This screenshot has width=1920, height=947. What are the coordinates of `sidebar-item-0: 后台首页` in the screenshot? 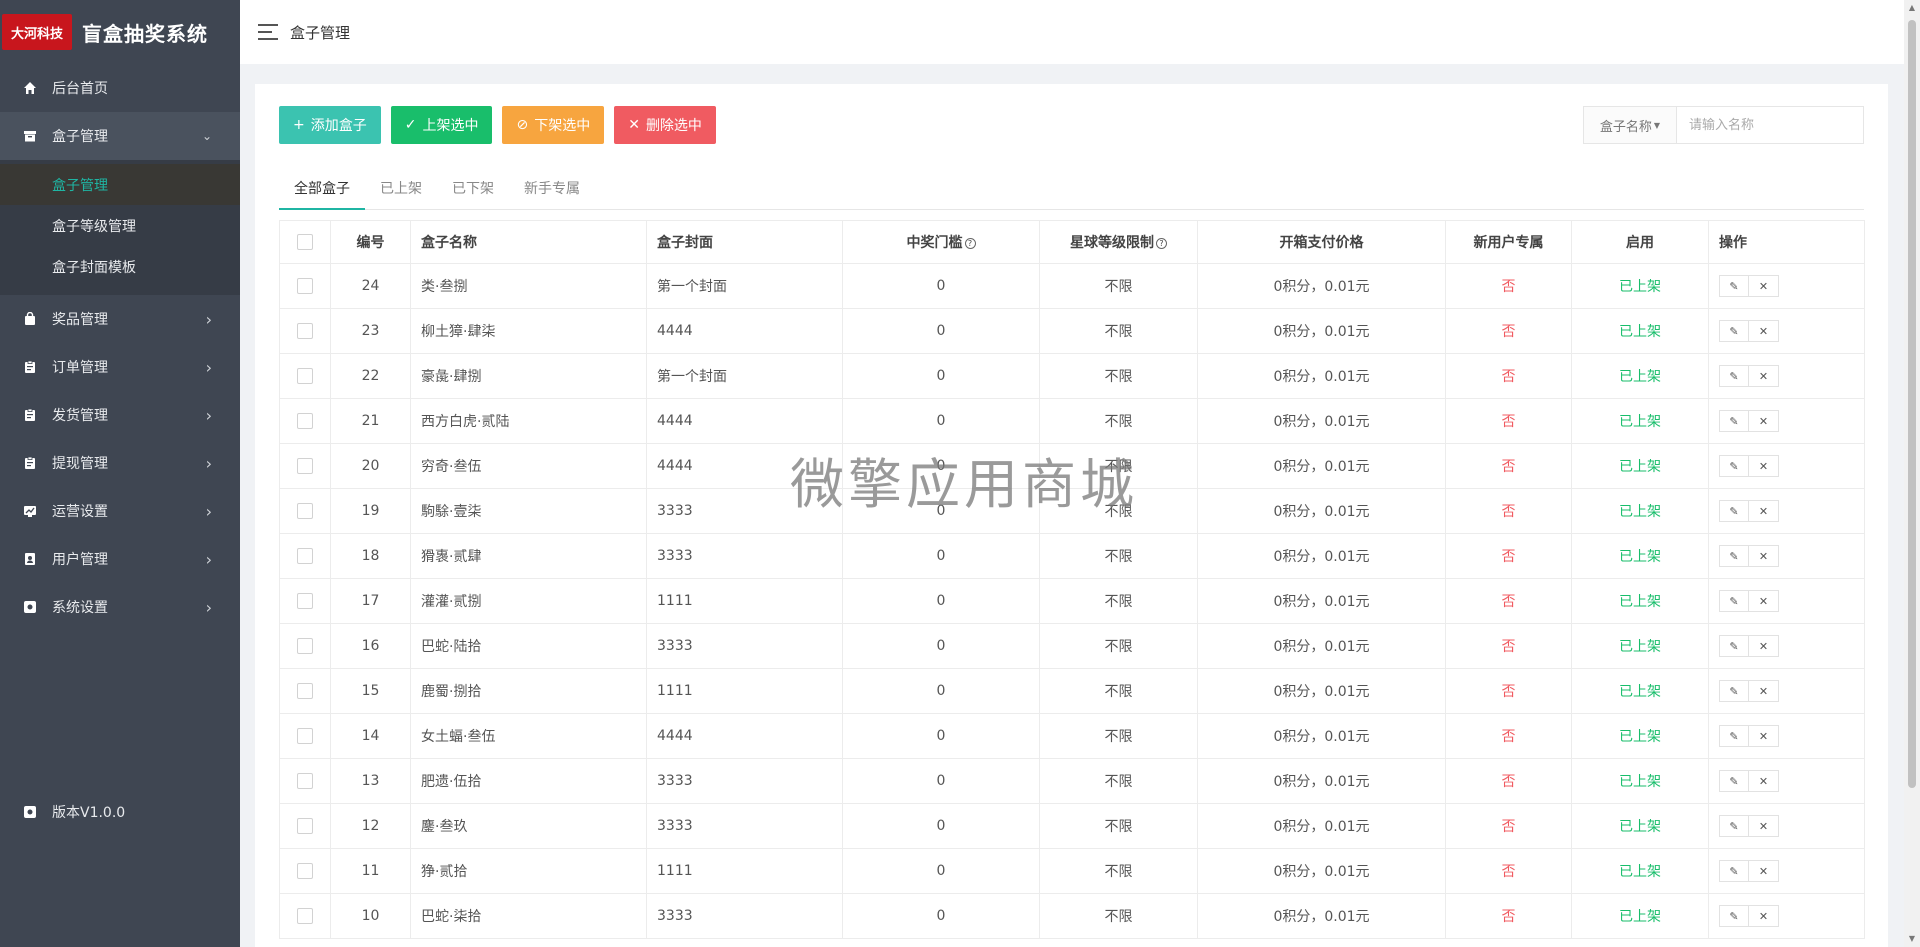 It's located at (120, 88).